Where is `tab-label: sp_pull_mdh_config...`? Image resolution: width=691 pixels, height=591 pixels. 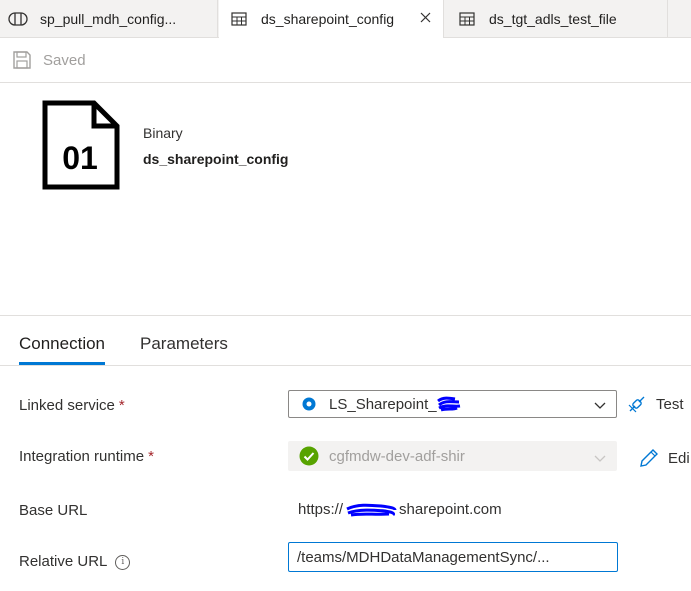 tab-label: sp_pull_mdh_config... is located at coordinates (108, 18).